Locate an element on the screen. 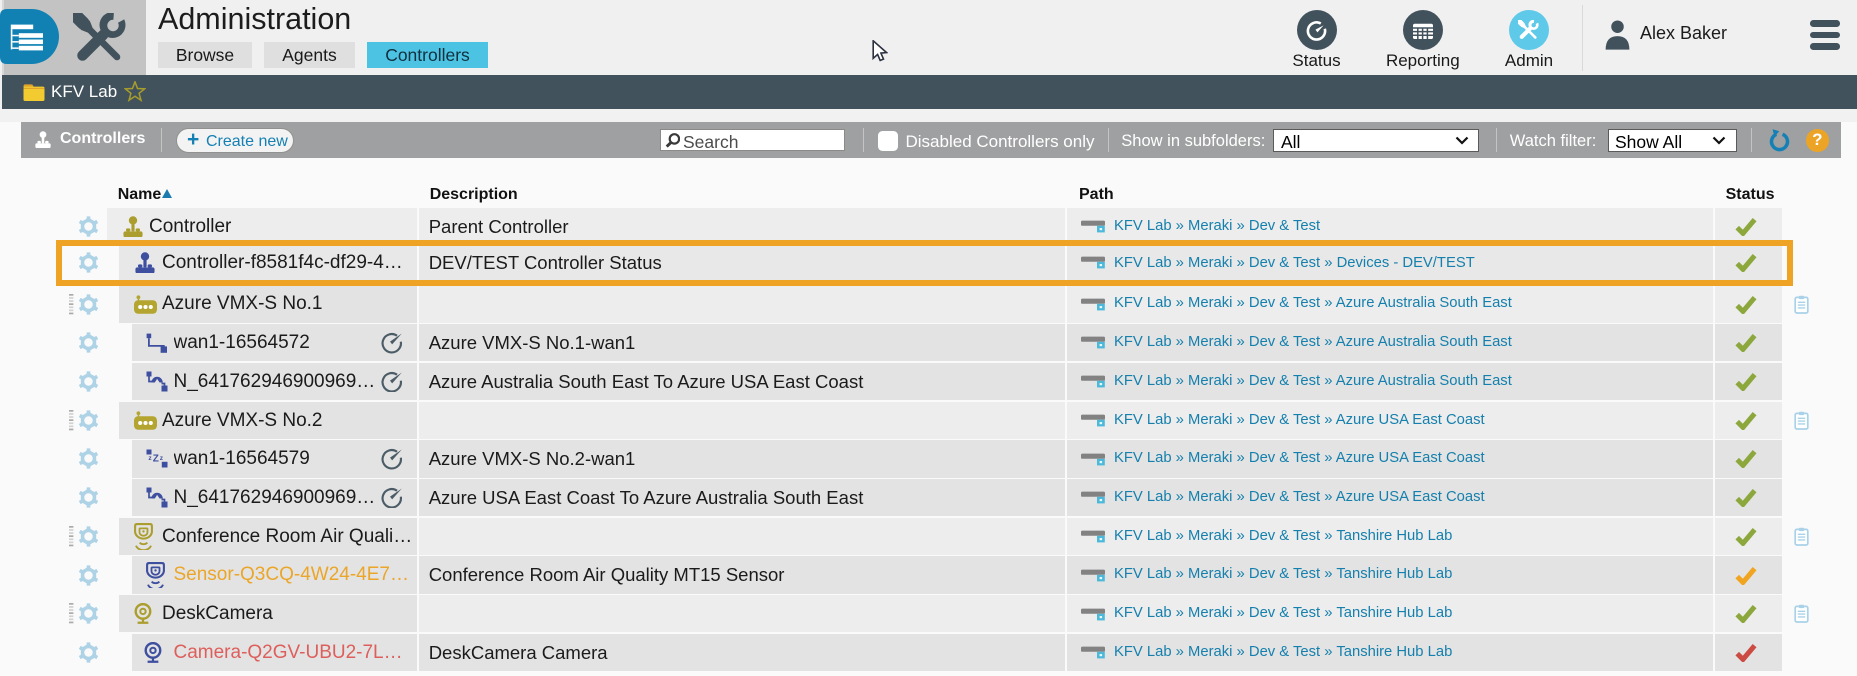 The width and height of the screenshot is (1857, 676). svg-text: Z is located at coordinates (155, 459).